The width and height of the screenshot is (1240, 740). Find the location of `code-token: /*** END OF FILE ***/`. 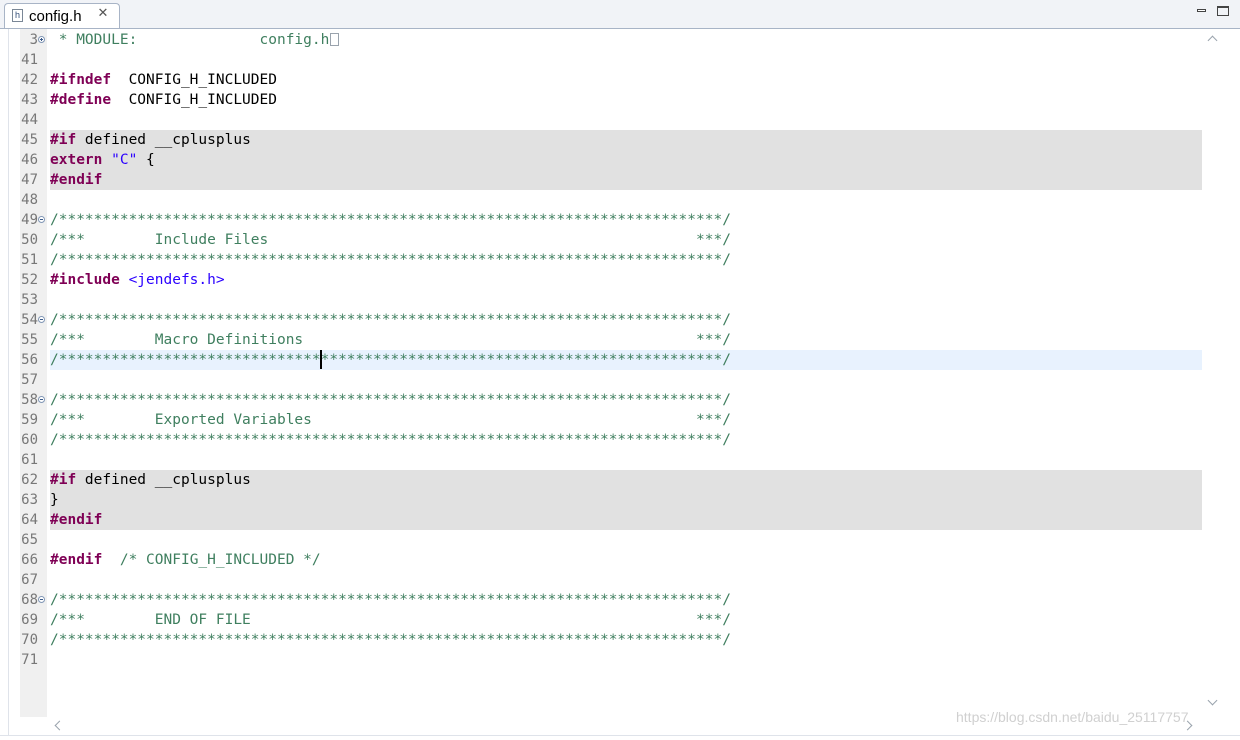

code-token: /*** END OF FILE ***/ is located at coordinates (390, 620).